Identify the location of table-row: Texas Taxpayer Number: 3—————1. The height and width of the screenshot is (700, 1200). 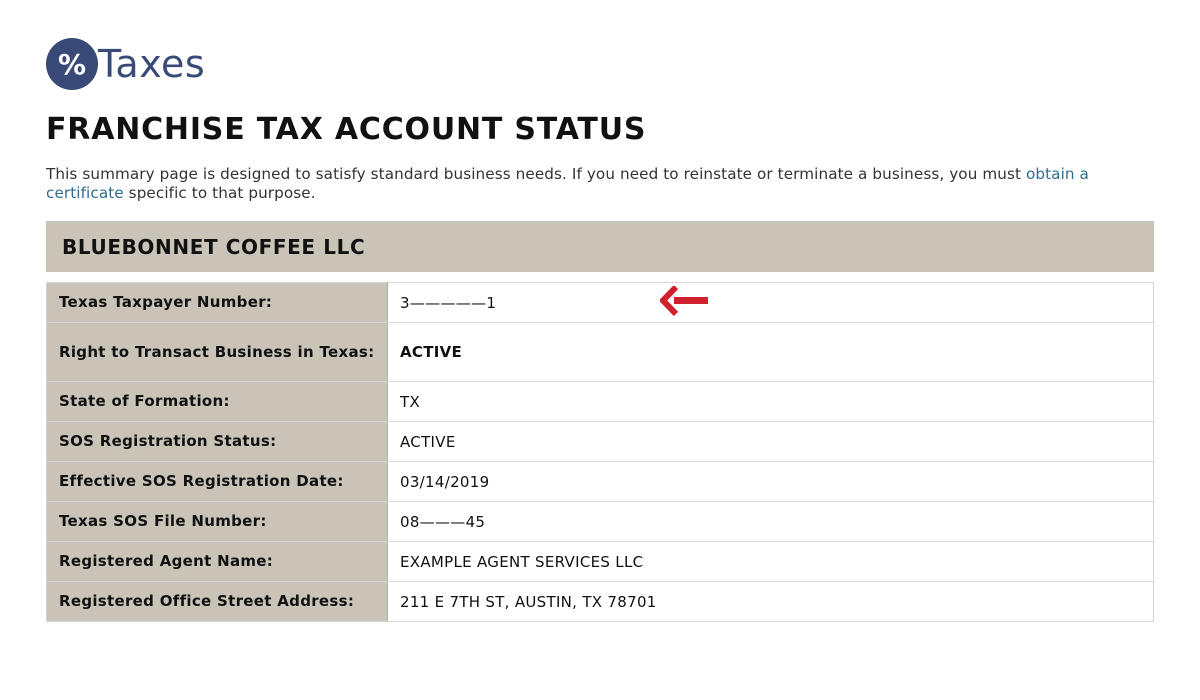
(600, 302).